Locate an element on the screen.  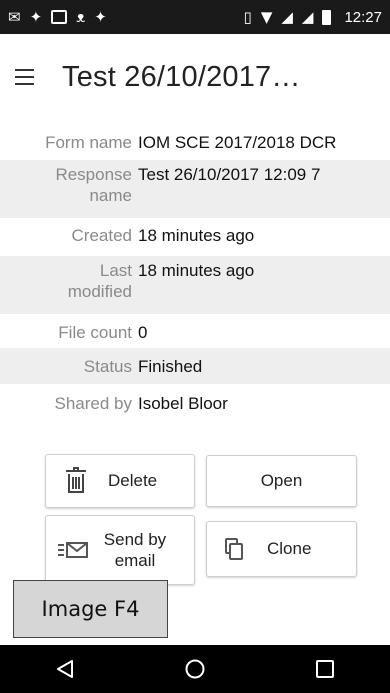
menu-icon is located at coordinates (24, 77).